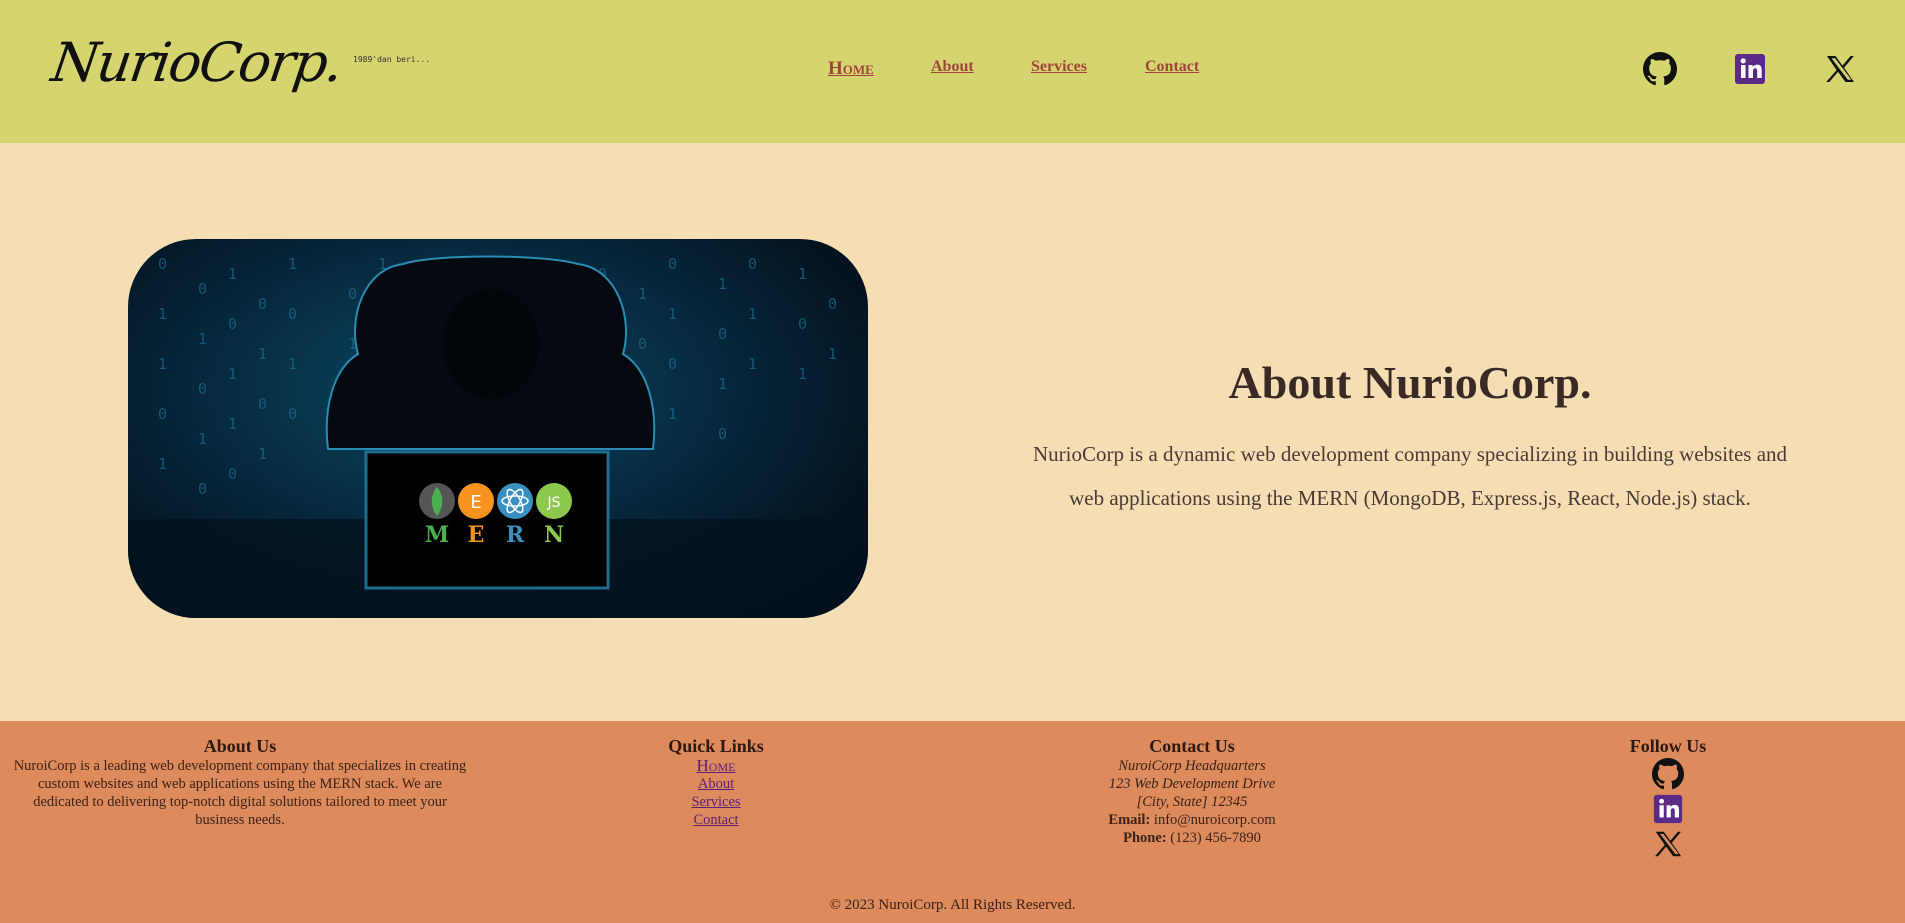  What do you see at coordinates (1145, 838) in the screenshot?
I see `contact-phone-label: Phone:` at bounding box center [1145, 838].